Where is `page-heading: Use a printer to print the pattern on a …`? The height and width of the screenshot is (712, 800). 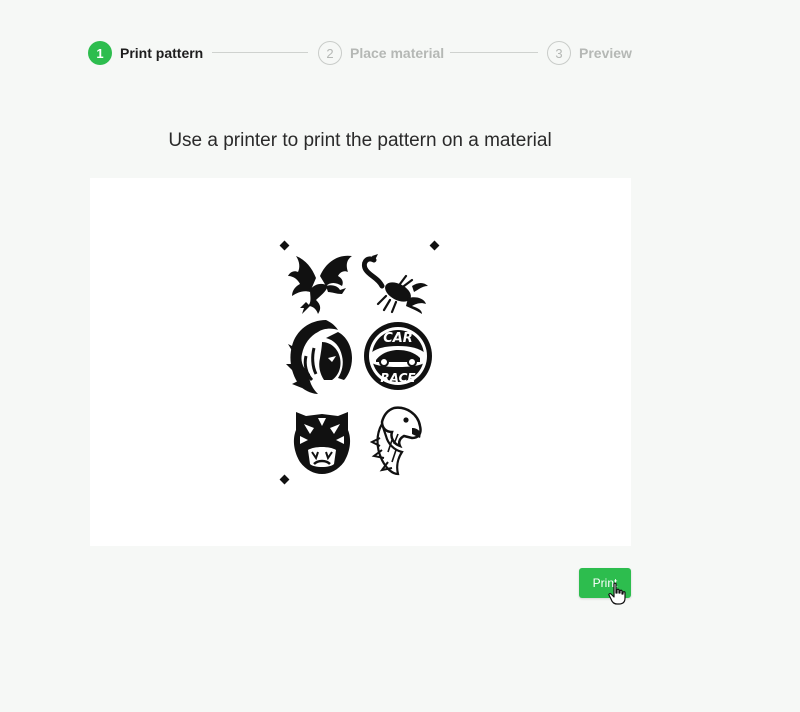 page-heading: Use a printer to print the pattern on a … is located at coordinates (360, 140).